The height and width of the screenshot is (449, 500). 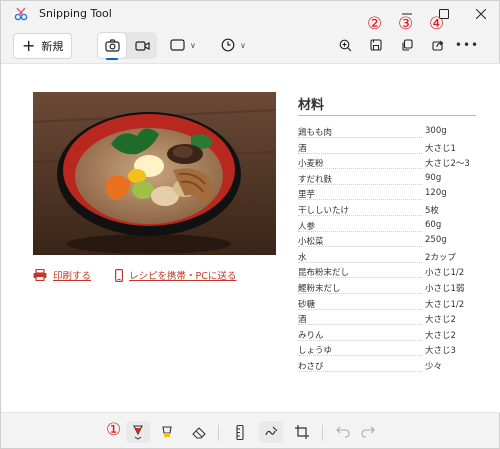 What do you see at coordinates (387, 257) in the screenshot?
I see `ingredient-row: 水 2カップ` at bounding box center [387, 257].